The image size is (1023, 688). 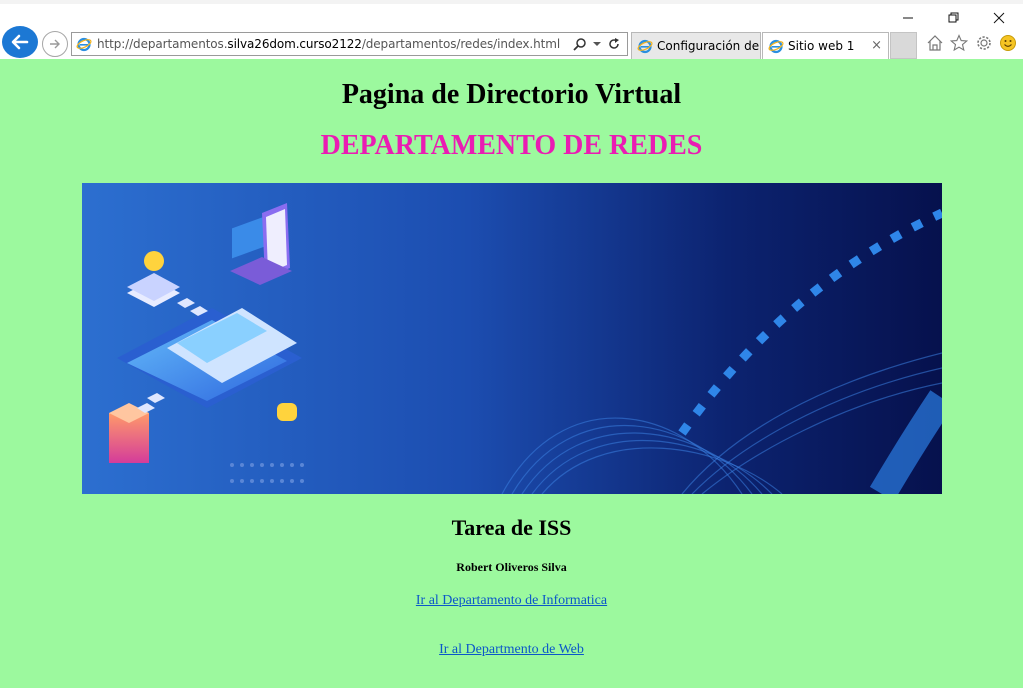 What do you see at coordinates (84, 44) in the screenshot?
I see `ie-page-icon` at bounding box center [84, 44].